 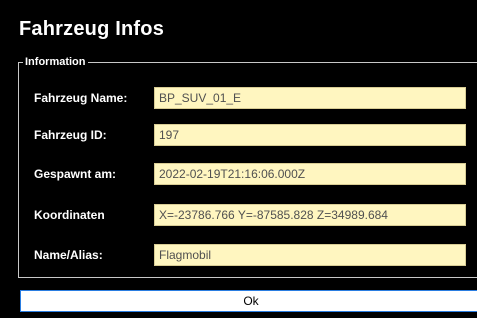 What do you see at coordinates (81, 98) in the screenshot?
I see `vehicle-name-label: Fahrzeug Name:` at bounding box center [81, 98].